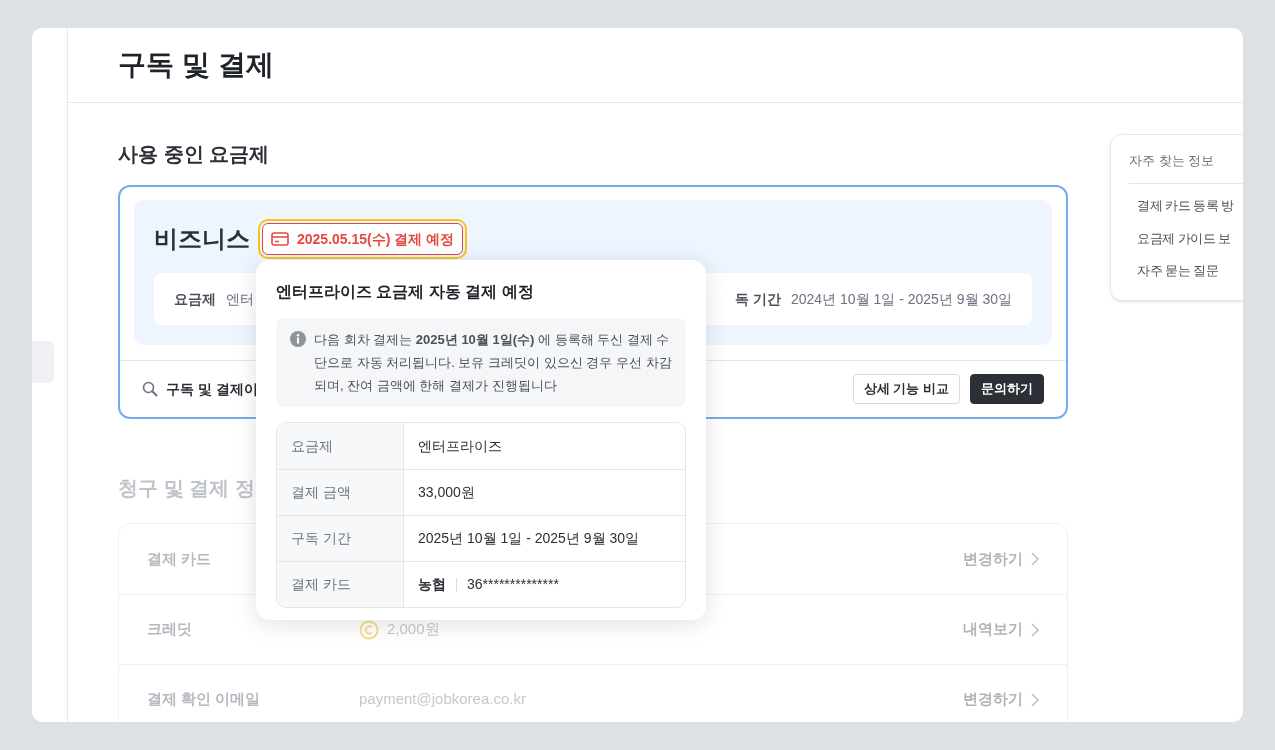 The height and width of the screenshot is (750, 1275). I want to click on info-icon, so click(298, 339).